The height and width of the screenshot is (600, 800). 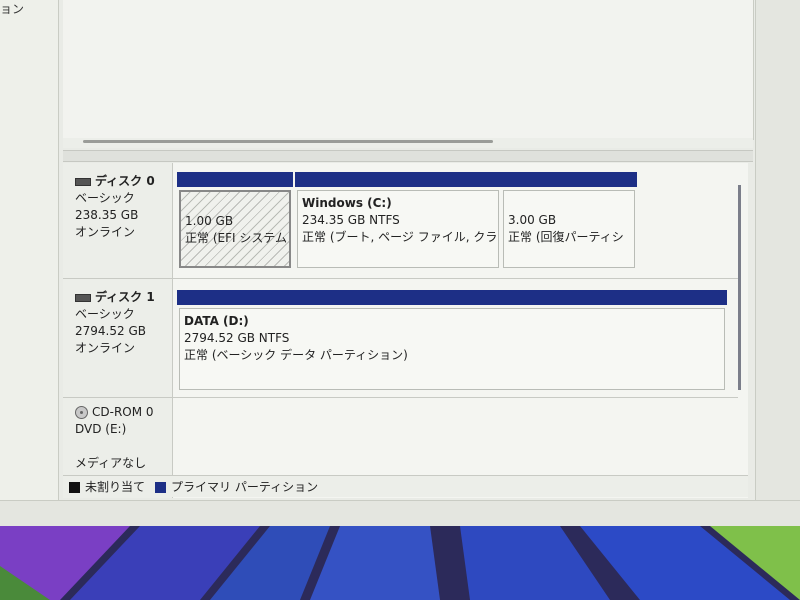 I want to click on disk-0-name-text: ディスク 0, so click(x=125, y=181).